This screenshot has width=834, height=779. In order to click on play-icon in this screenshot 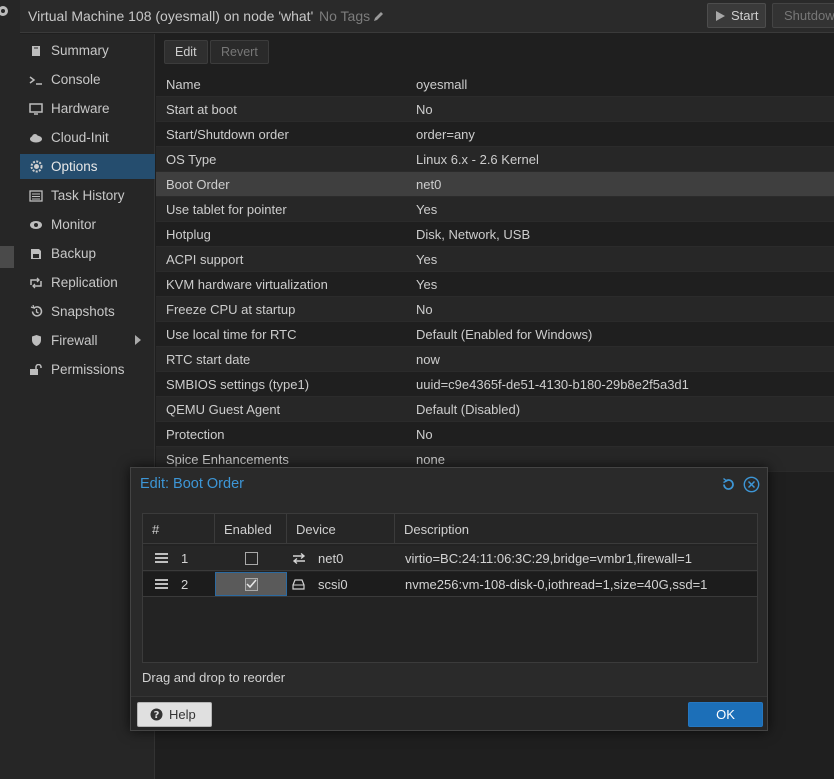, I will do `click(720, 15)`.